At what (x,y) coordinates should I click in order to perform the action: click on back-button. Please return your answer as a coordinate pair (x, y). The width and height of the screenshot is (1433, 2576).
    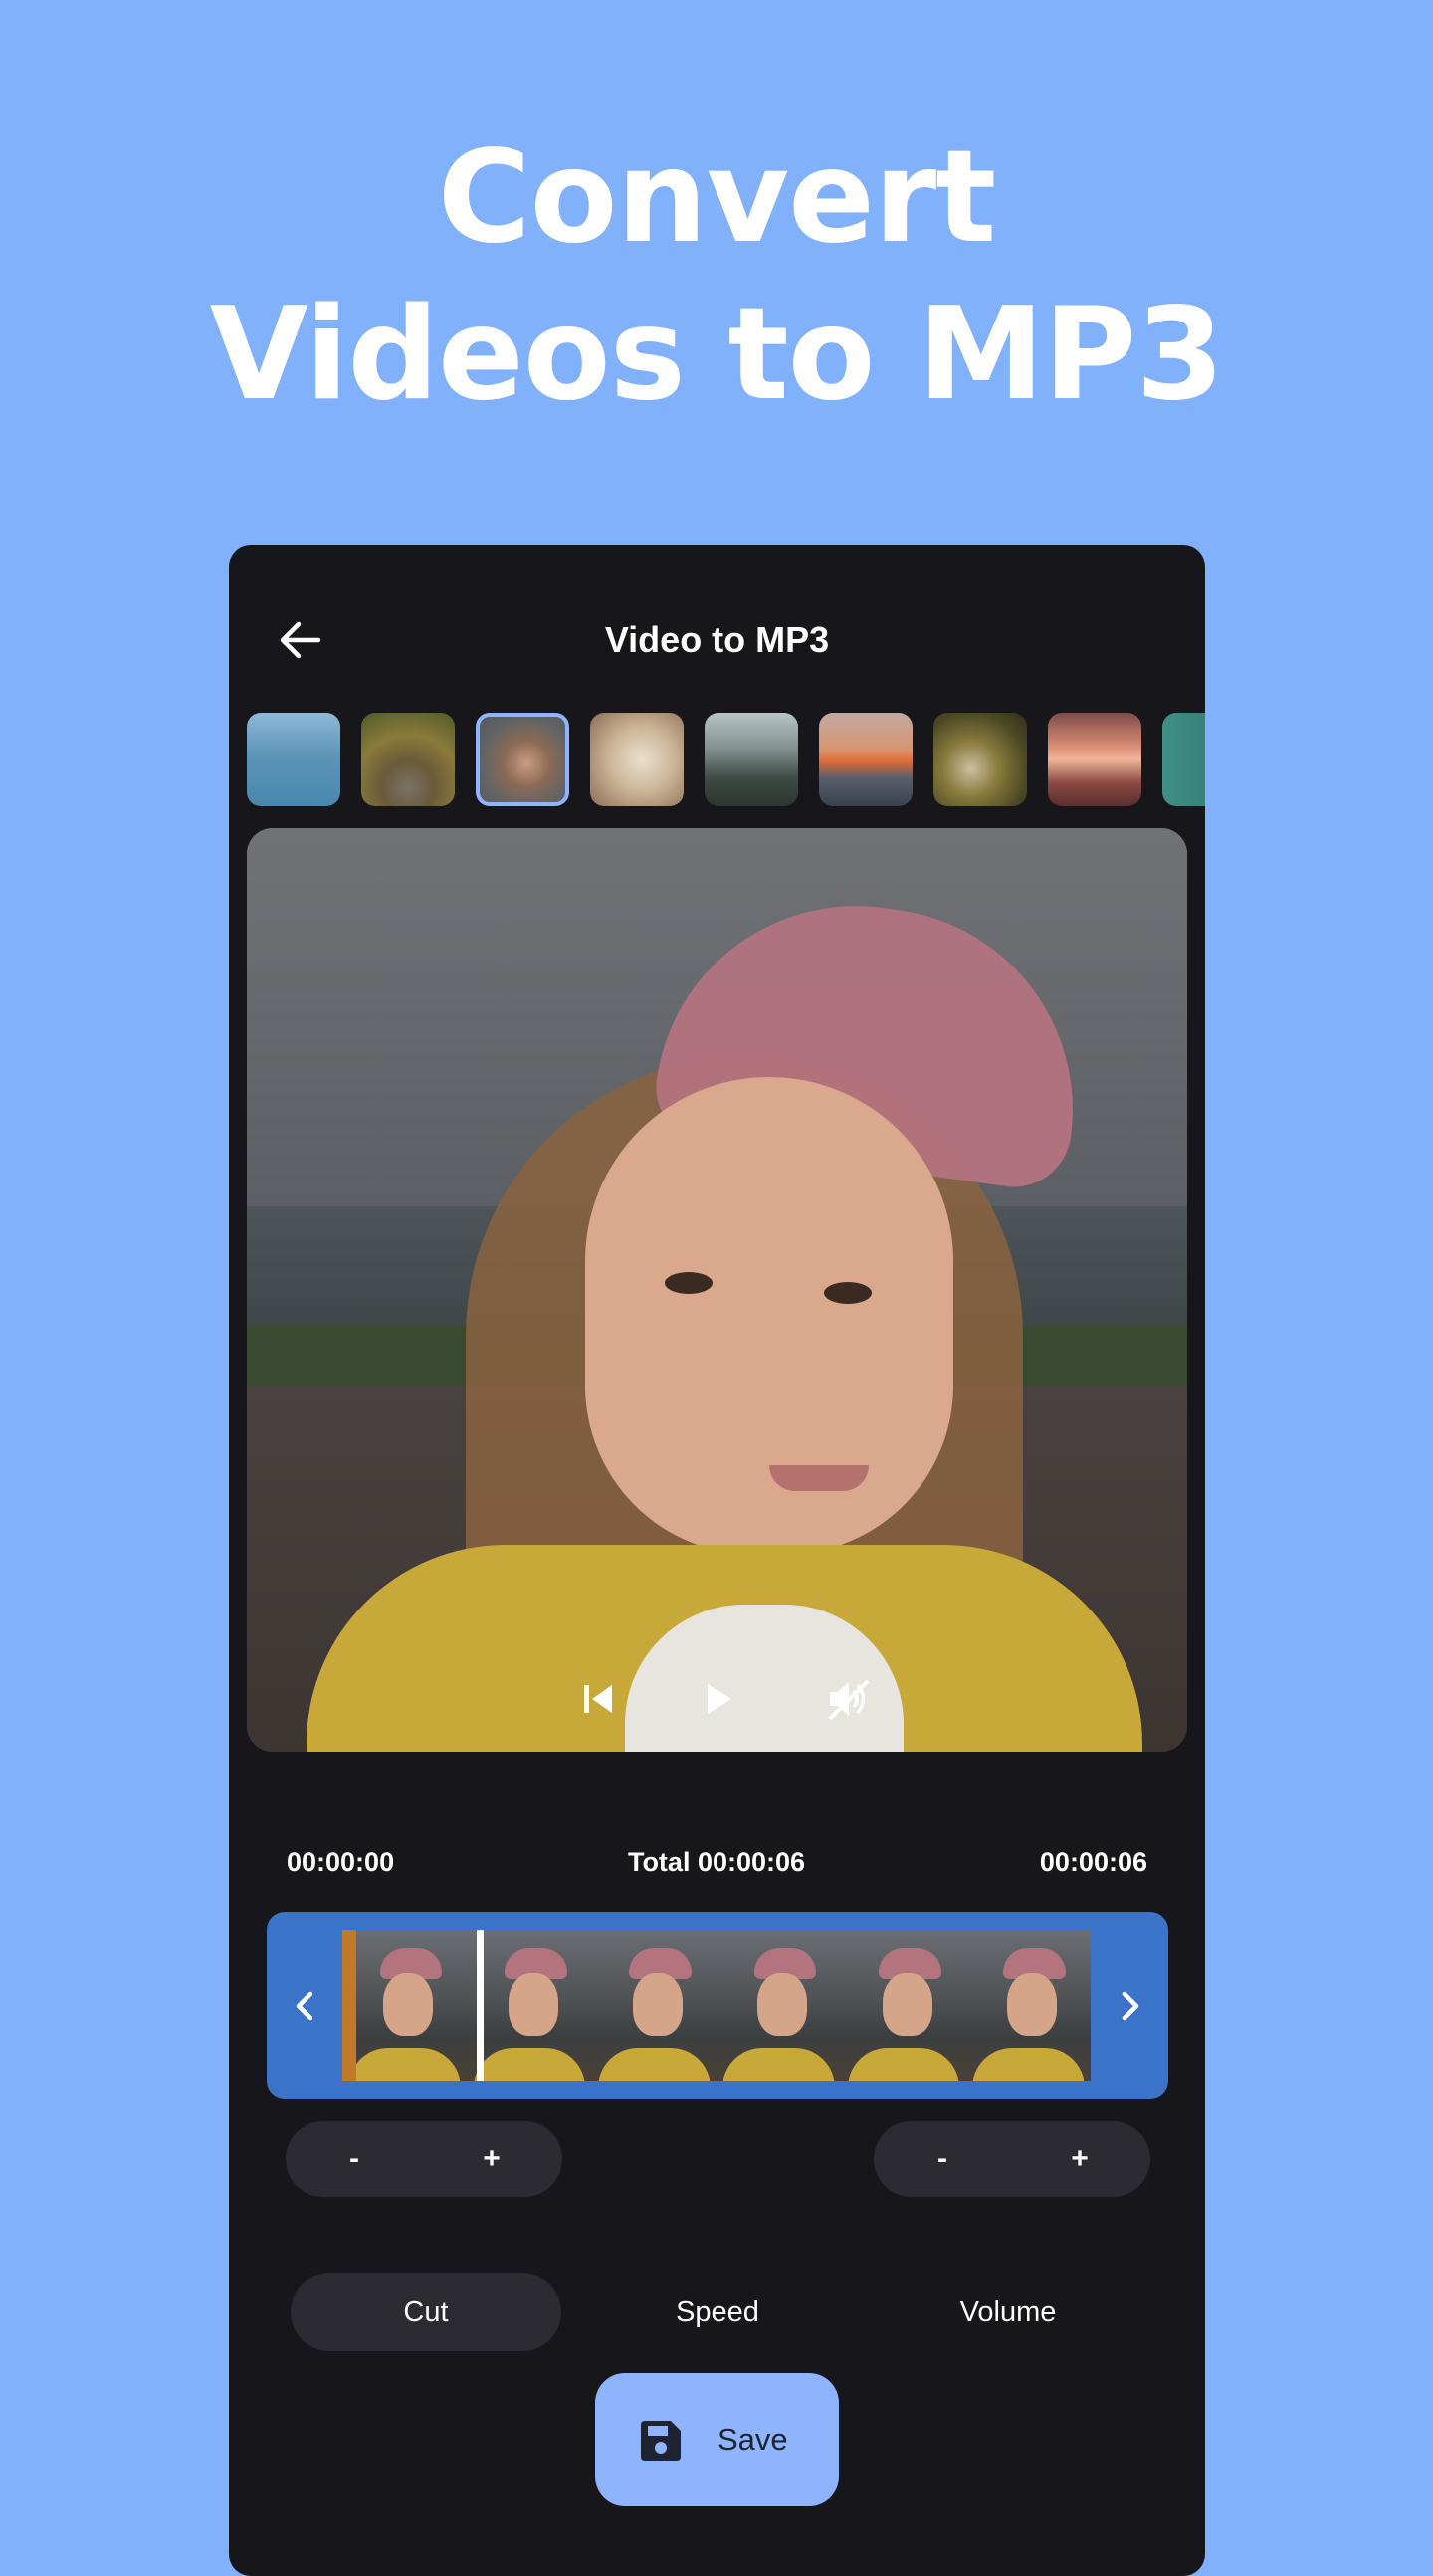
    Looking at the image, I should click on (299, 640).